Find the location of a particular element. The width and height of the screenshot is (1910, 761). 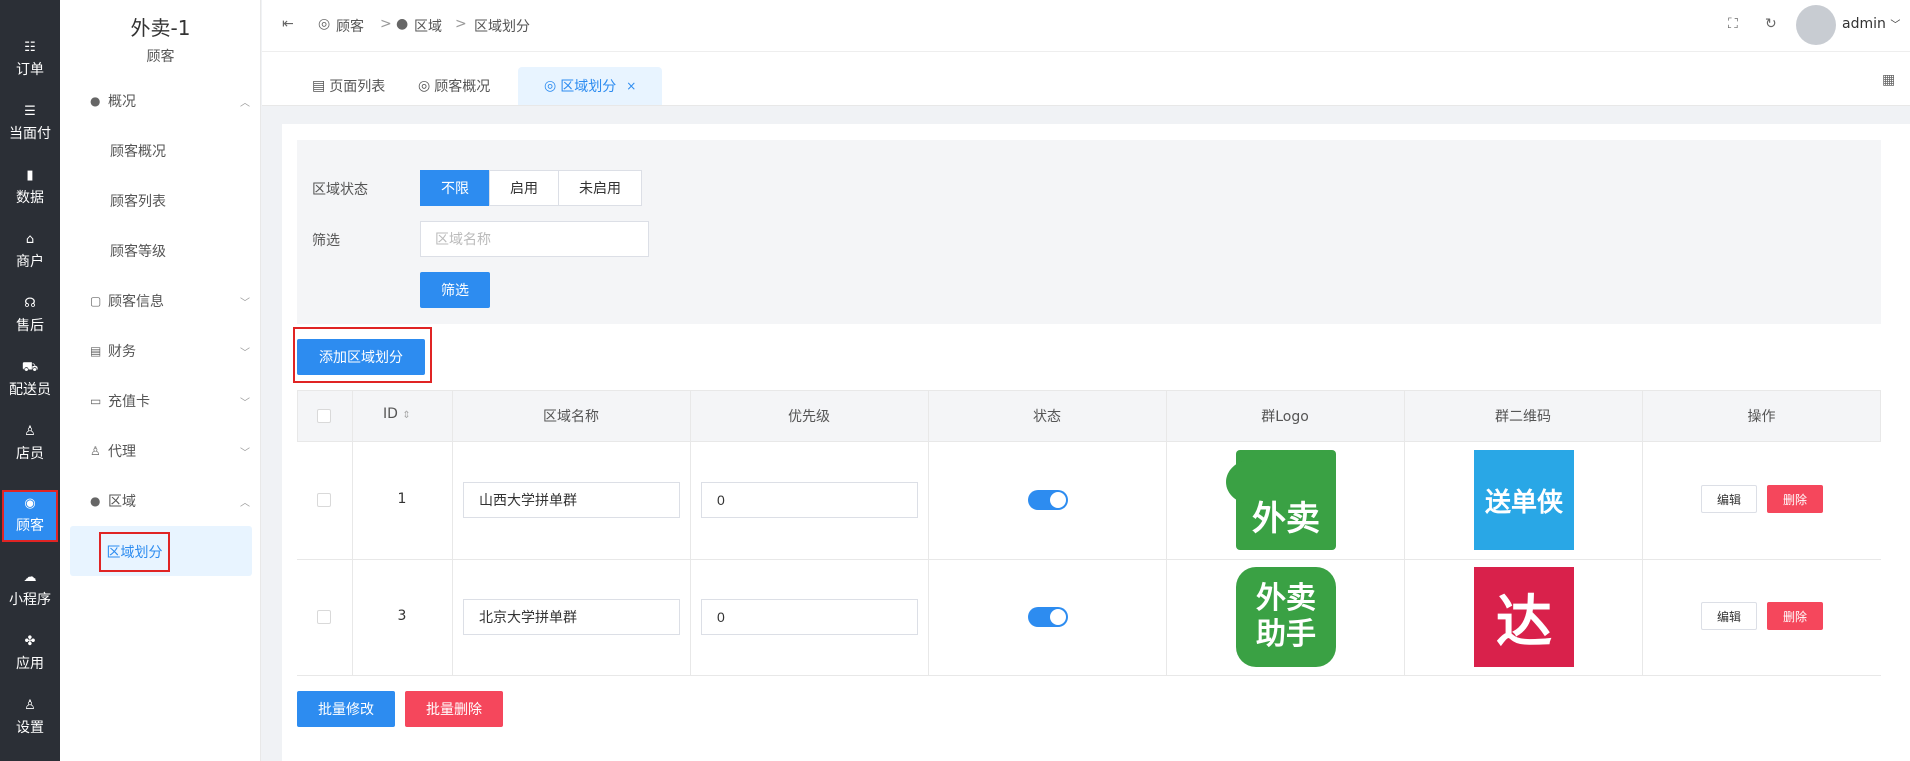

breadcrumb-item: 顾客 is located at coordinates (350, 26).